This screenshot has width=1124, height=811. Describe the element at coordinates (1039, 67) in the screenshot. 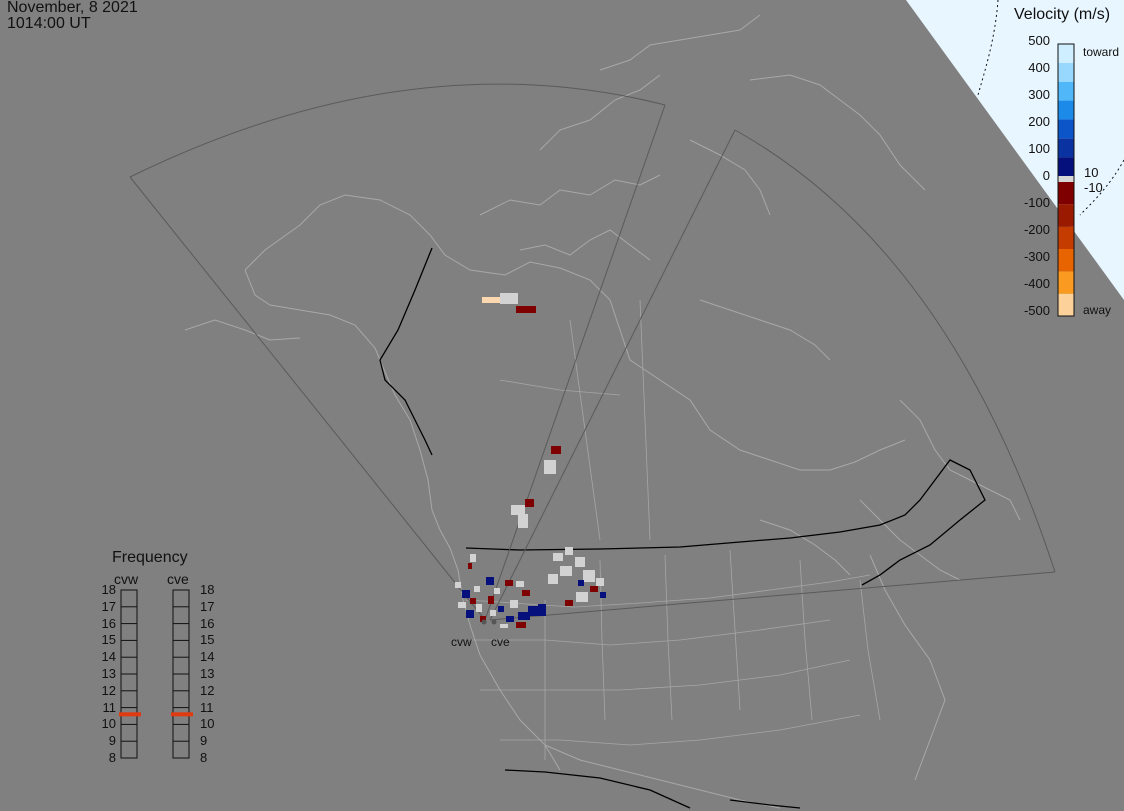

I see `colorbar-tick-label: 400` at that location.